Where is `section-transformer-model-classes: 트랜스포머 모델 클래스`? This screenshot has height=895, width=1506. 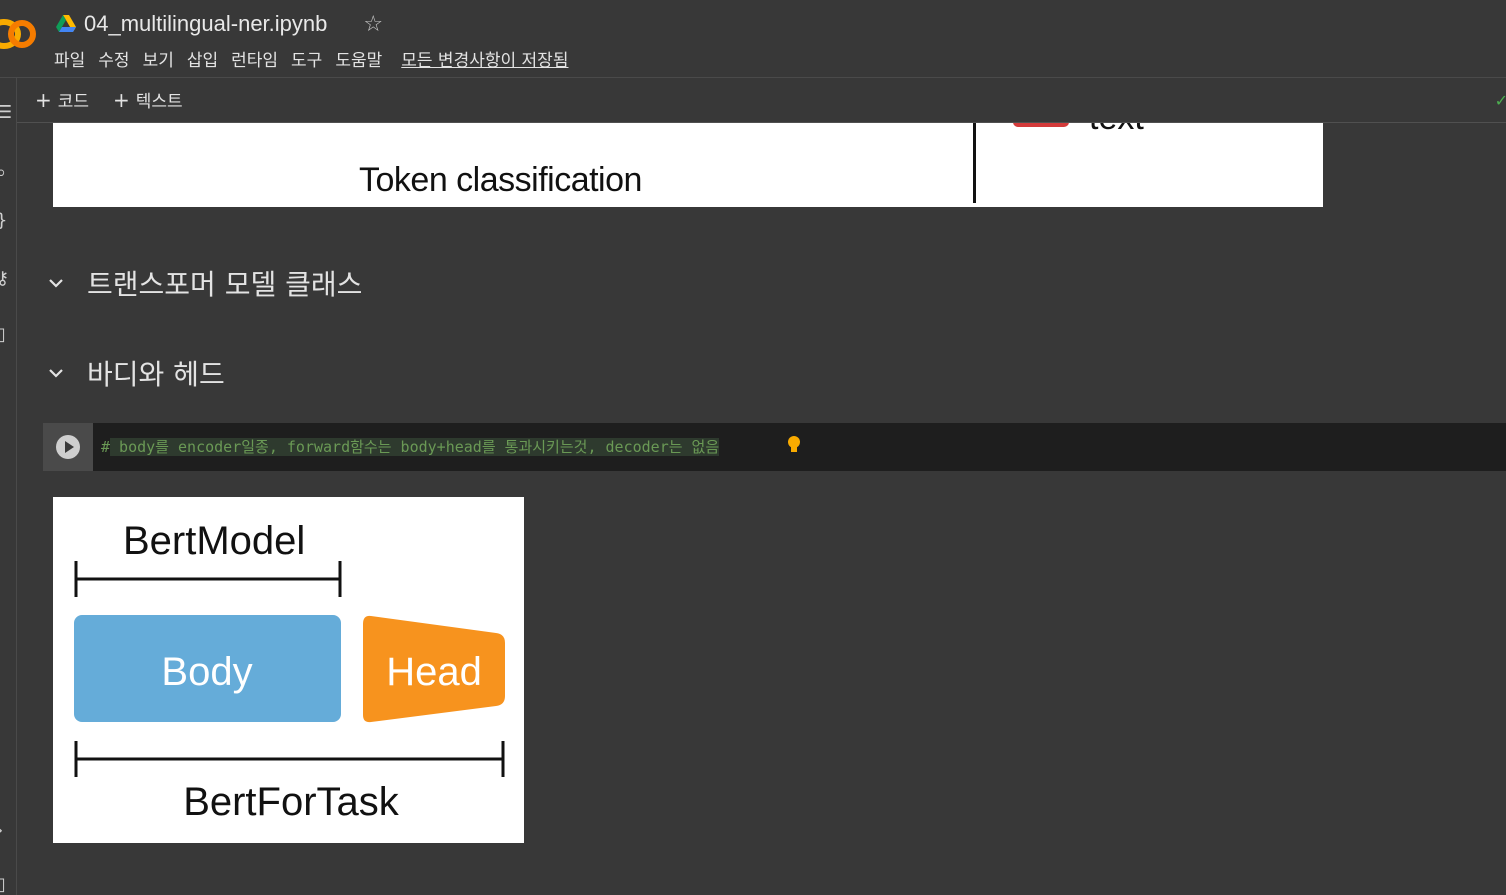 section-transformer-model-classes: 트랜스포머 모델 클래스 is located at coordinates (204, 283).